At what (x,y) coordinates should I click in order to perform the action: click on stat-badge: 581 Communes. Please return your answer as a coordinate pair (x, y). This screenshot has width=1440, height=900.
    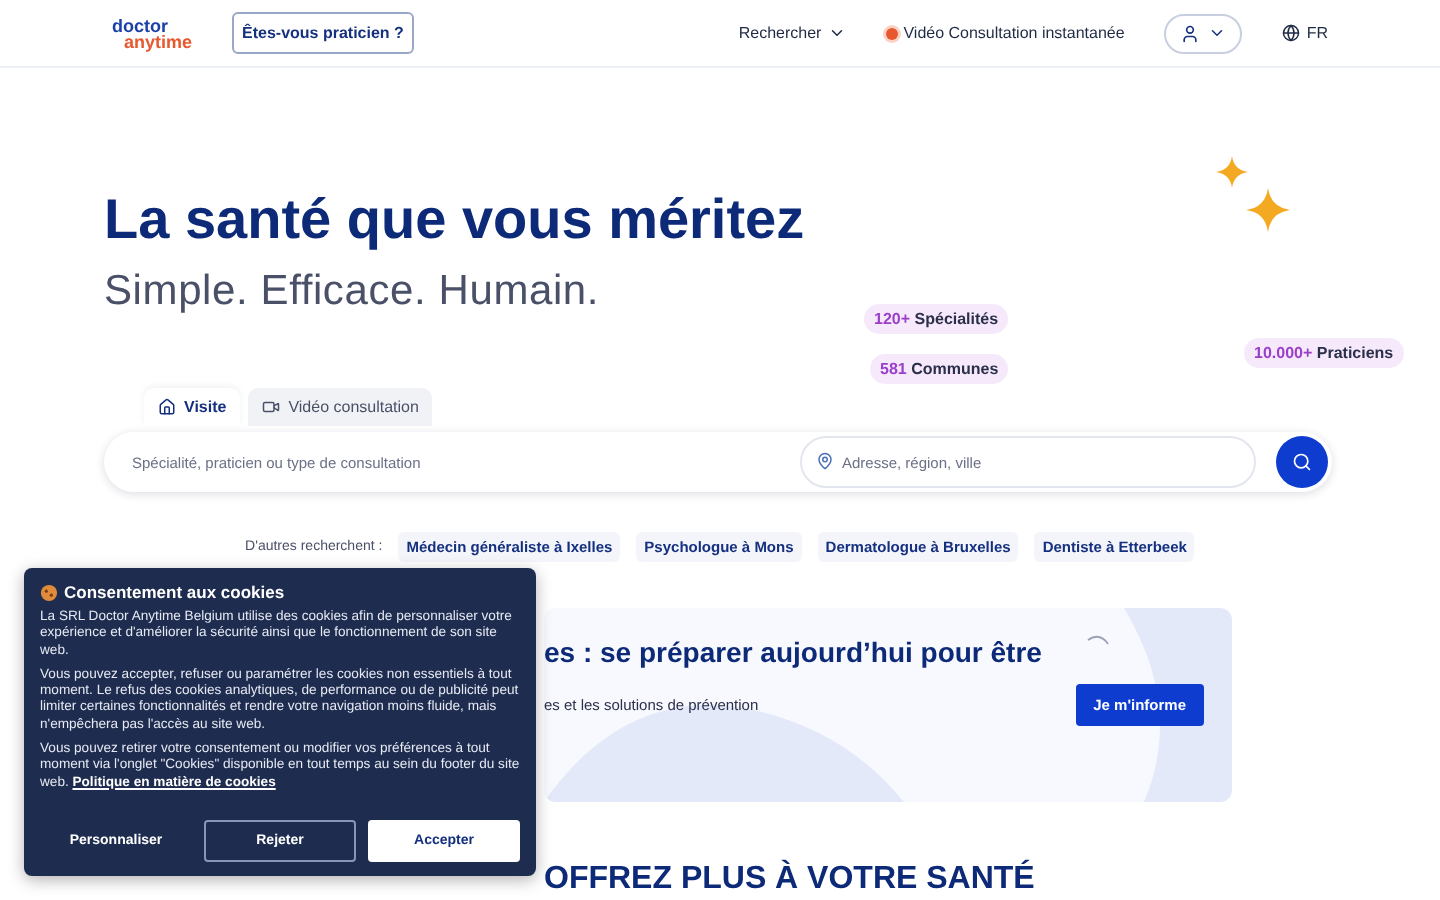
    Looking at the image, I should click on (939, 369).